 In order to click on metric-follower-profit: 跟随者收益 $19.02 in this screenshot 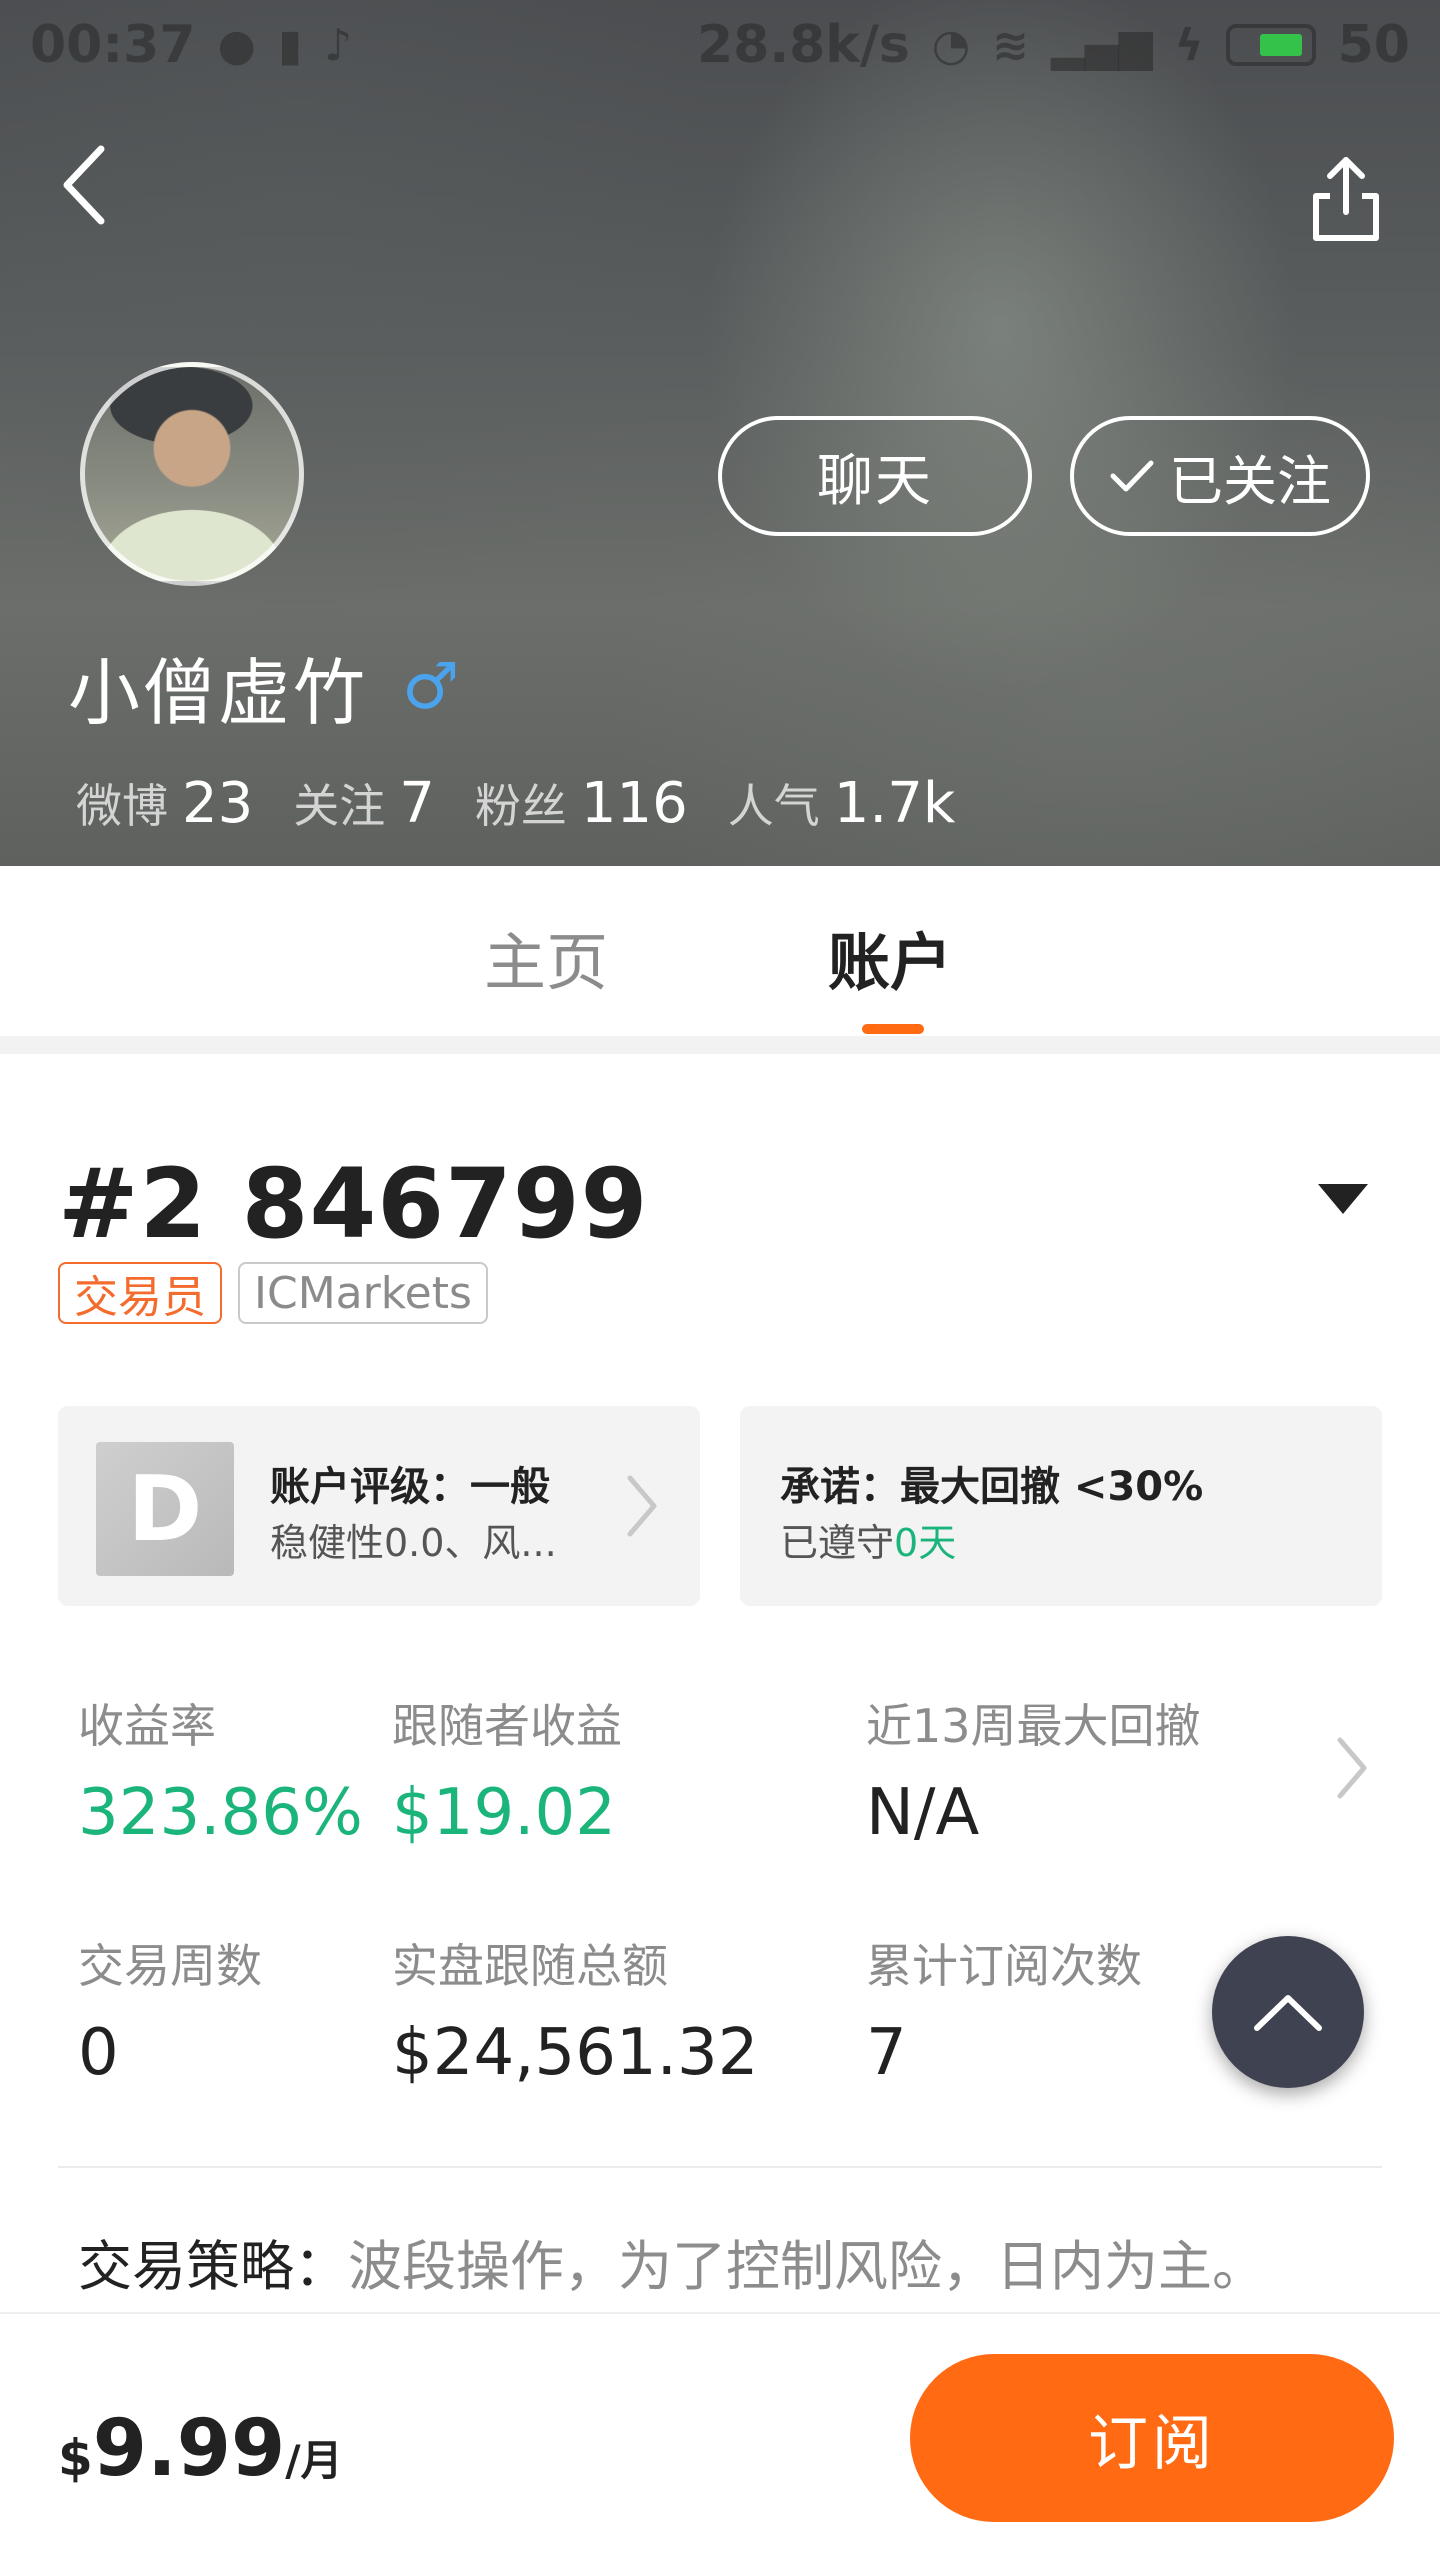, I will do `click(507, 1770)`.